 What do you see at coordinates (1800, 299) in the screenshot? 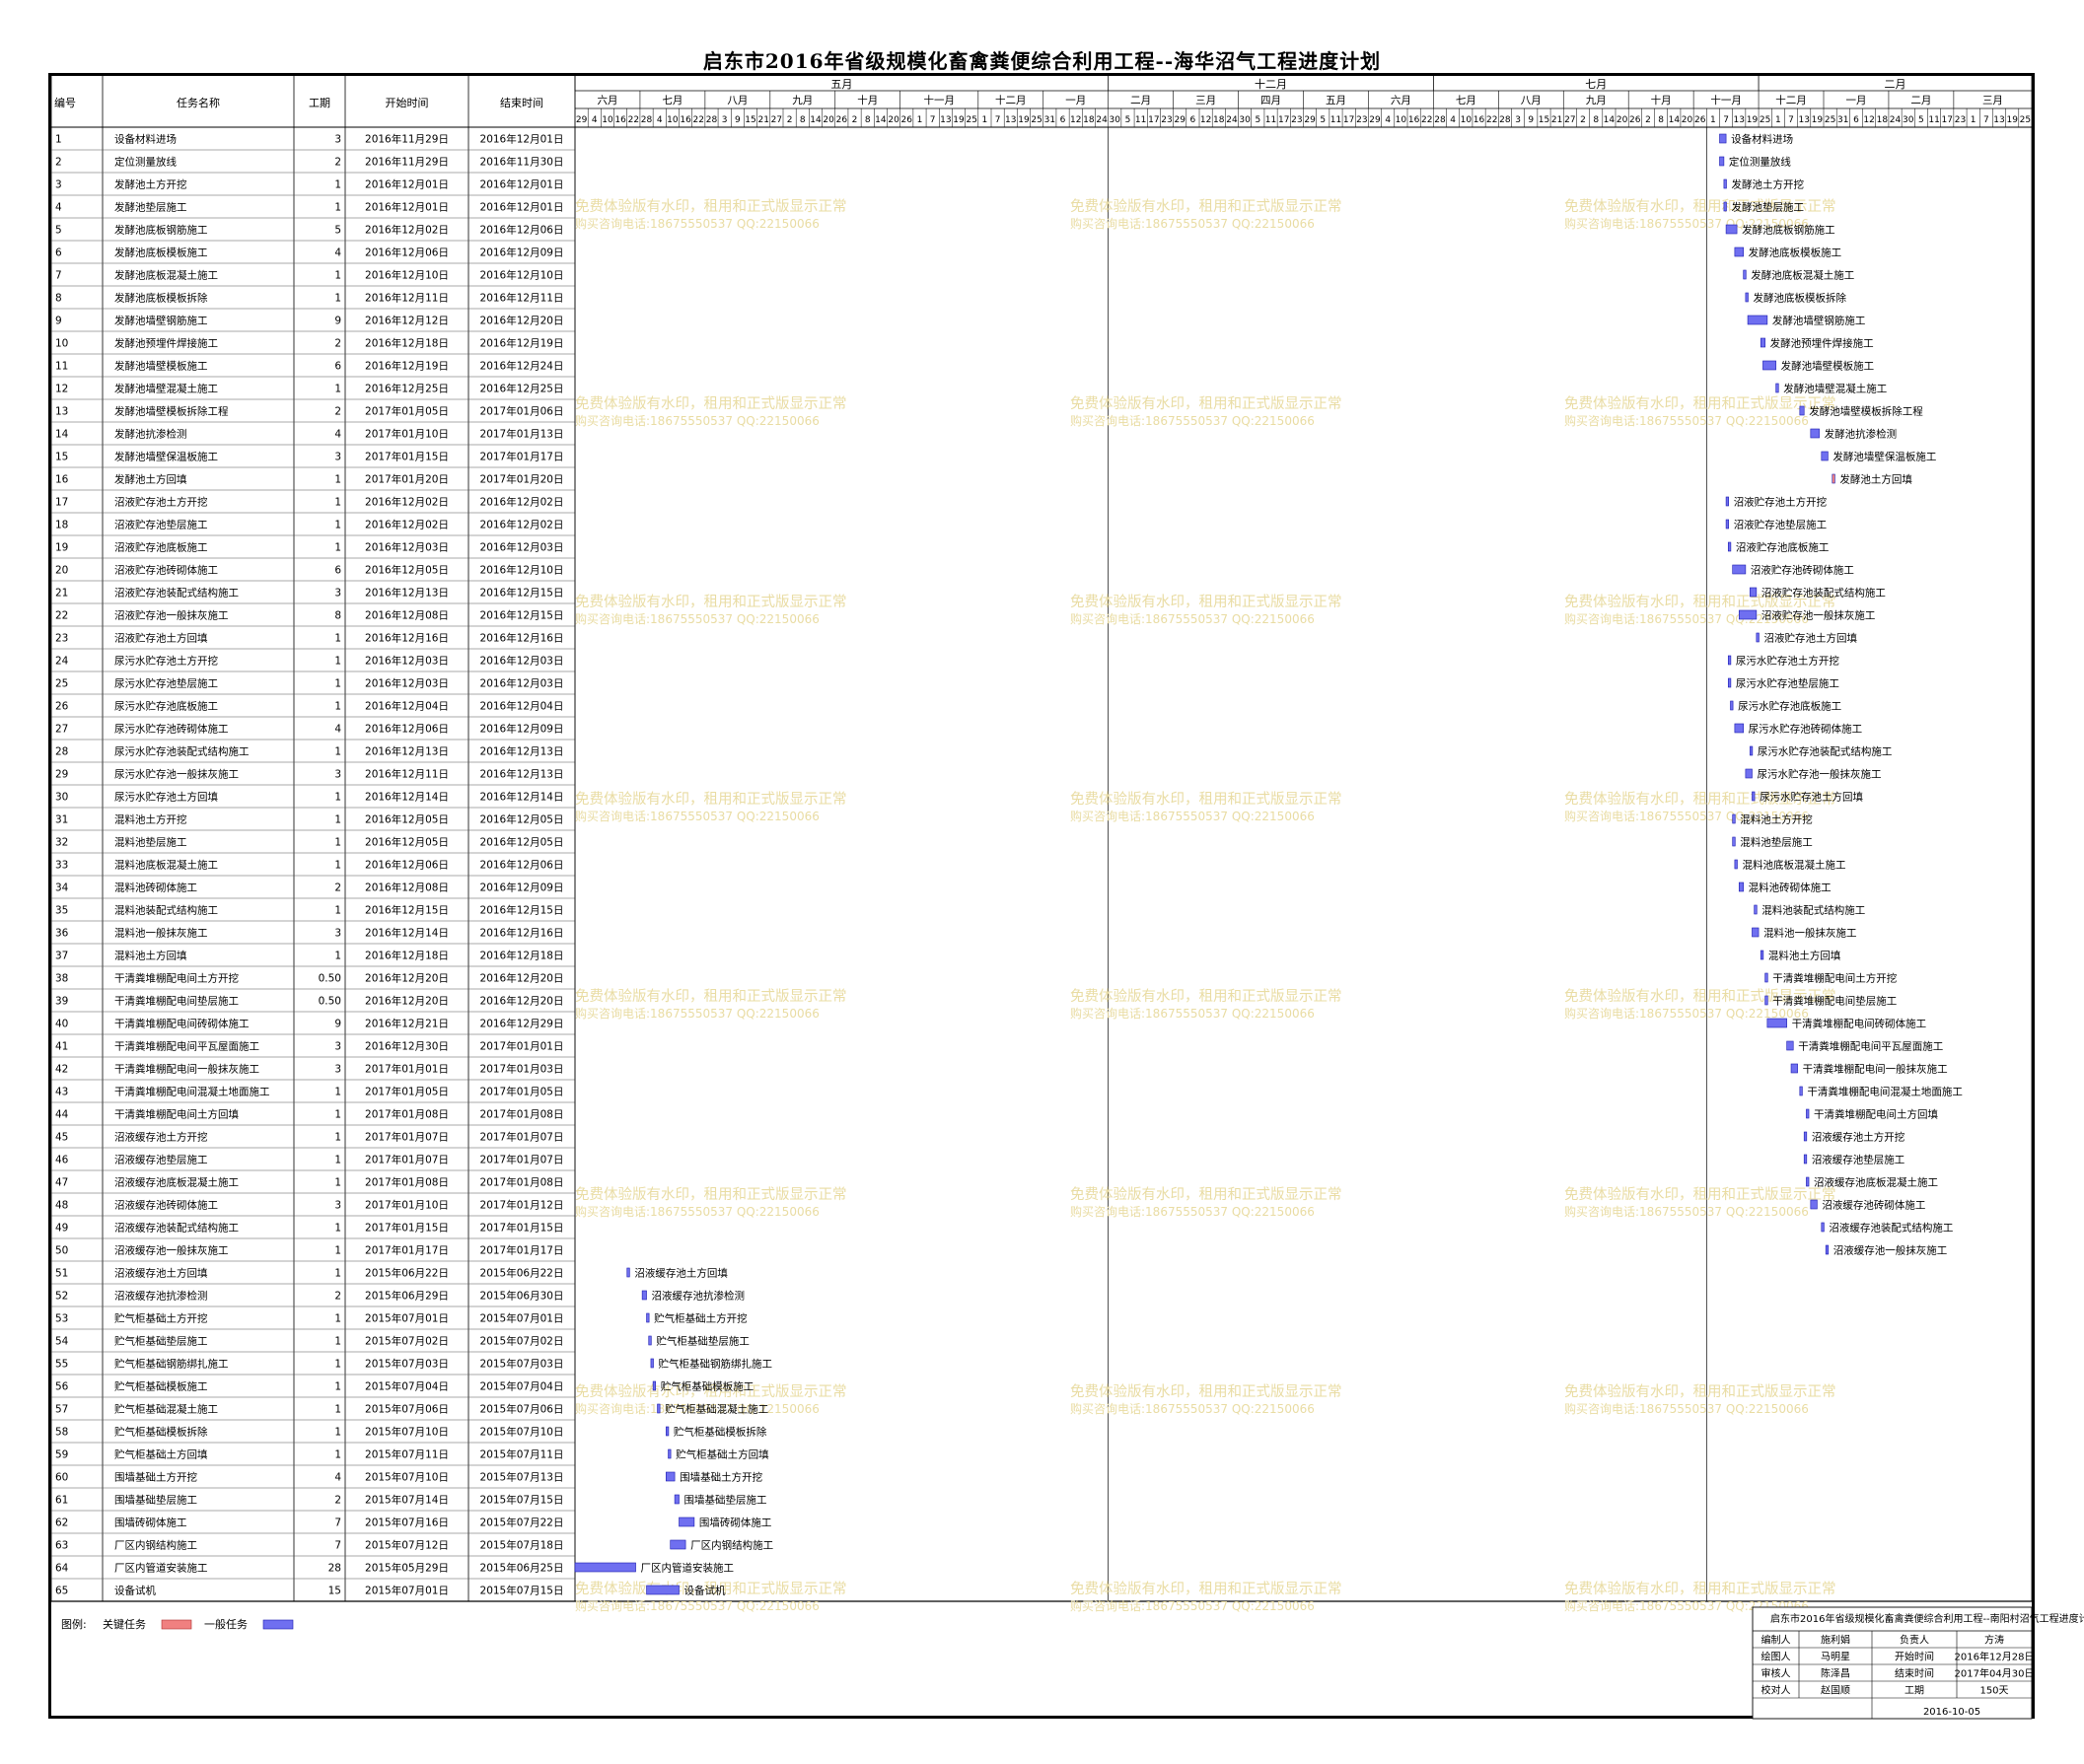
I see `bar-label: 发酵池底板模板拆除` at bounding box center [1800, 299].